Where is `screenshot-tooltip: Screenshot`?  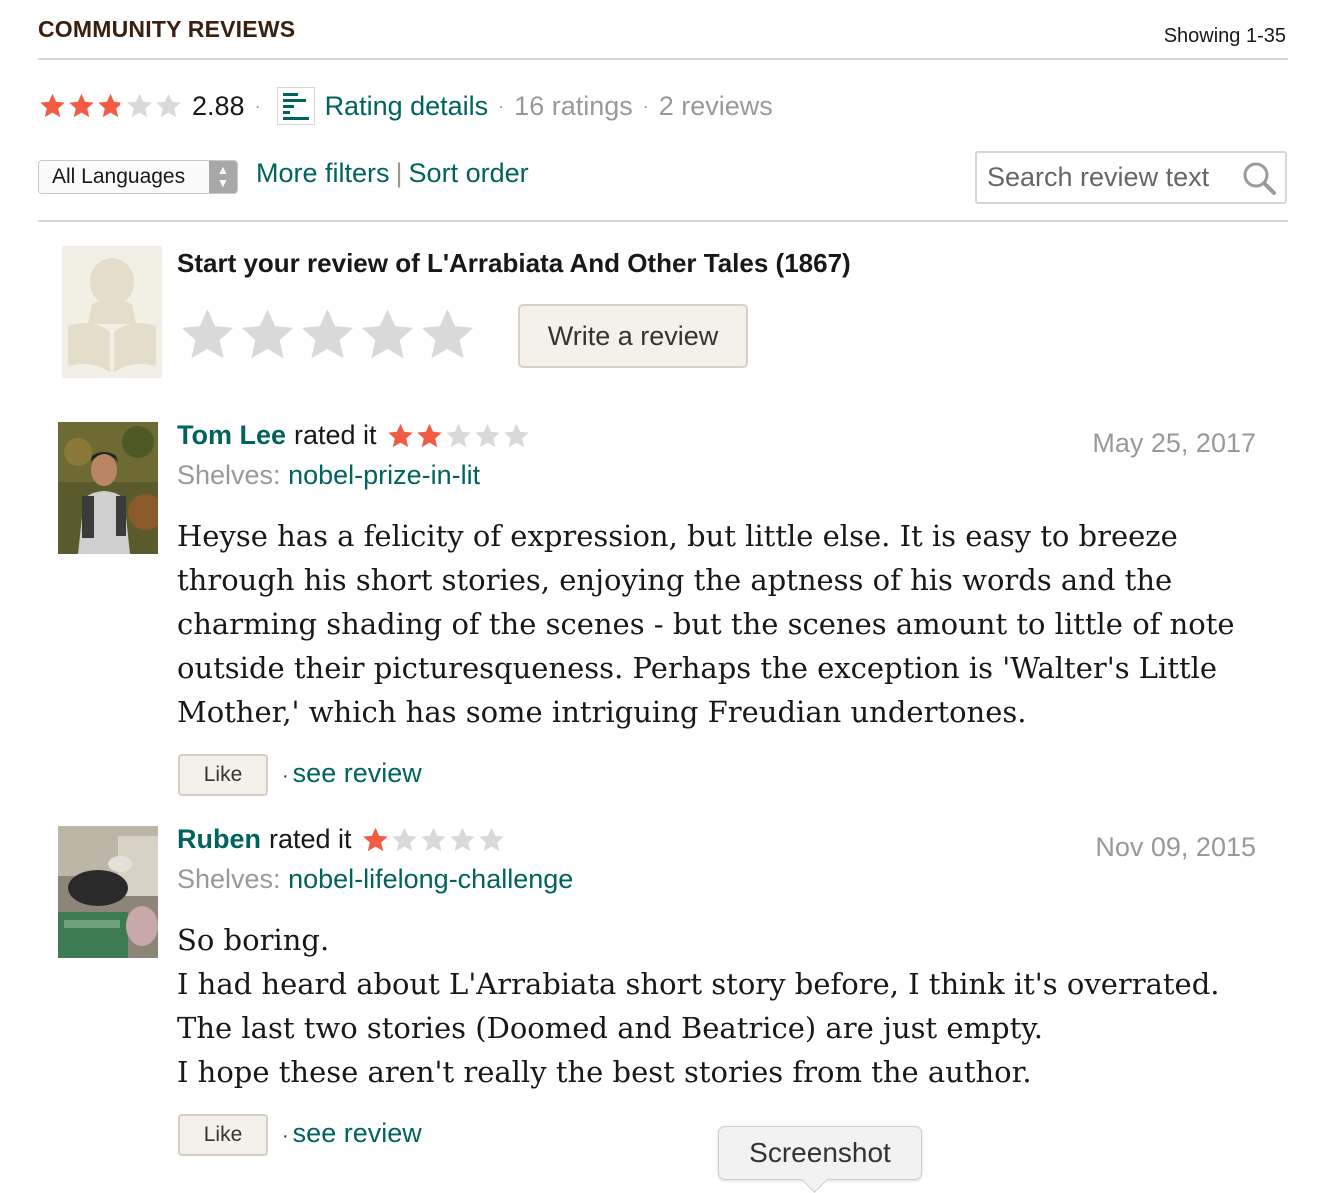
screenshot-tooltip: Screenshot is located at coordinates (820, 1159).